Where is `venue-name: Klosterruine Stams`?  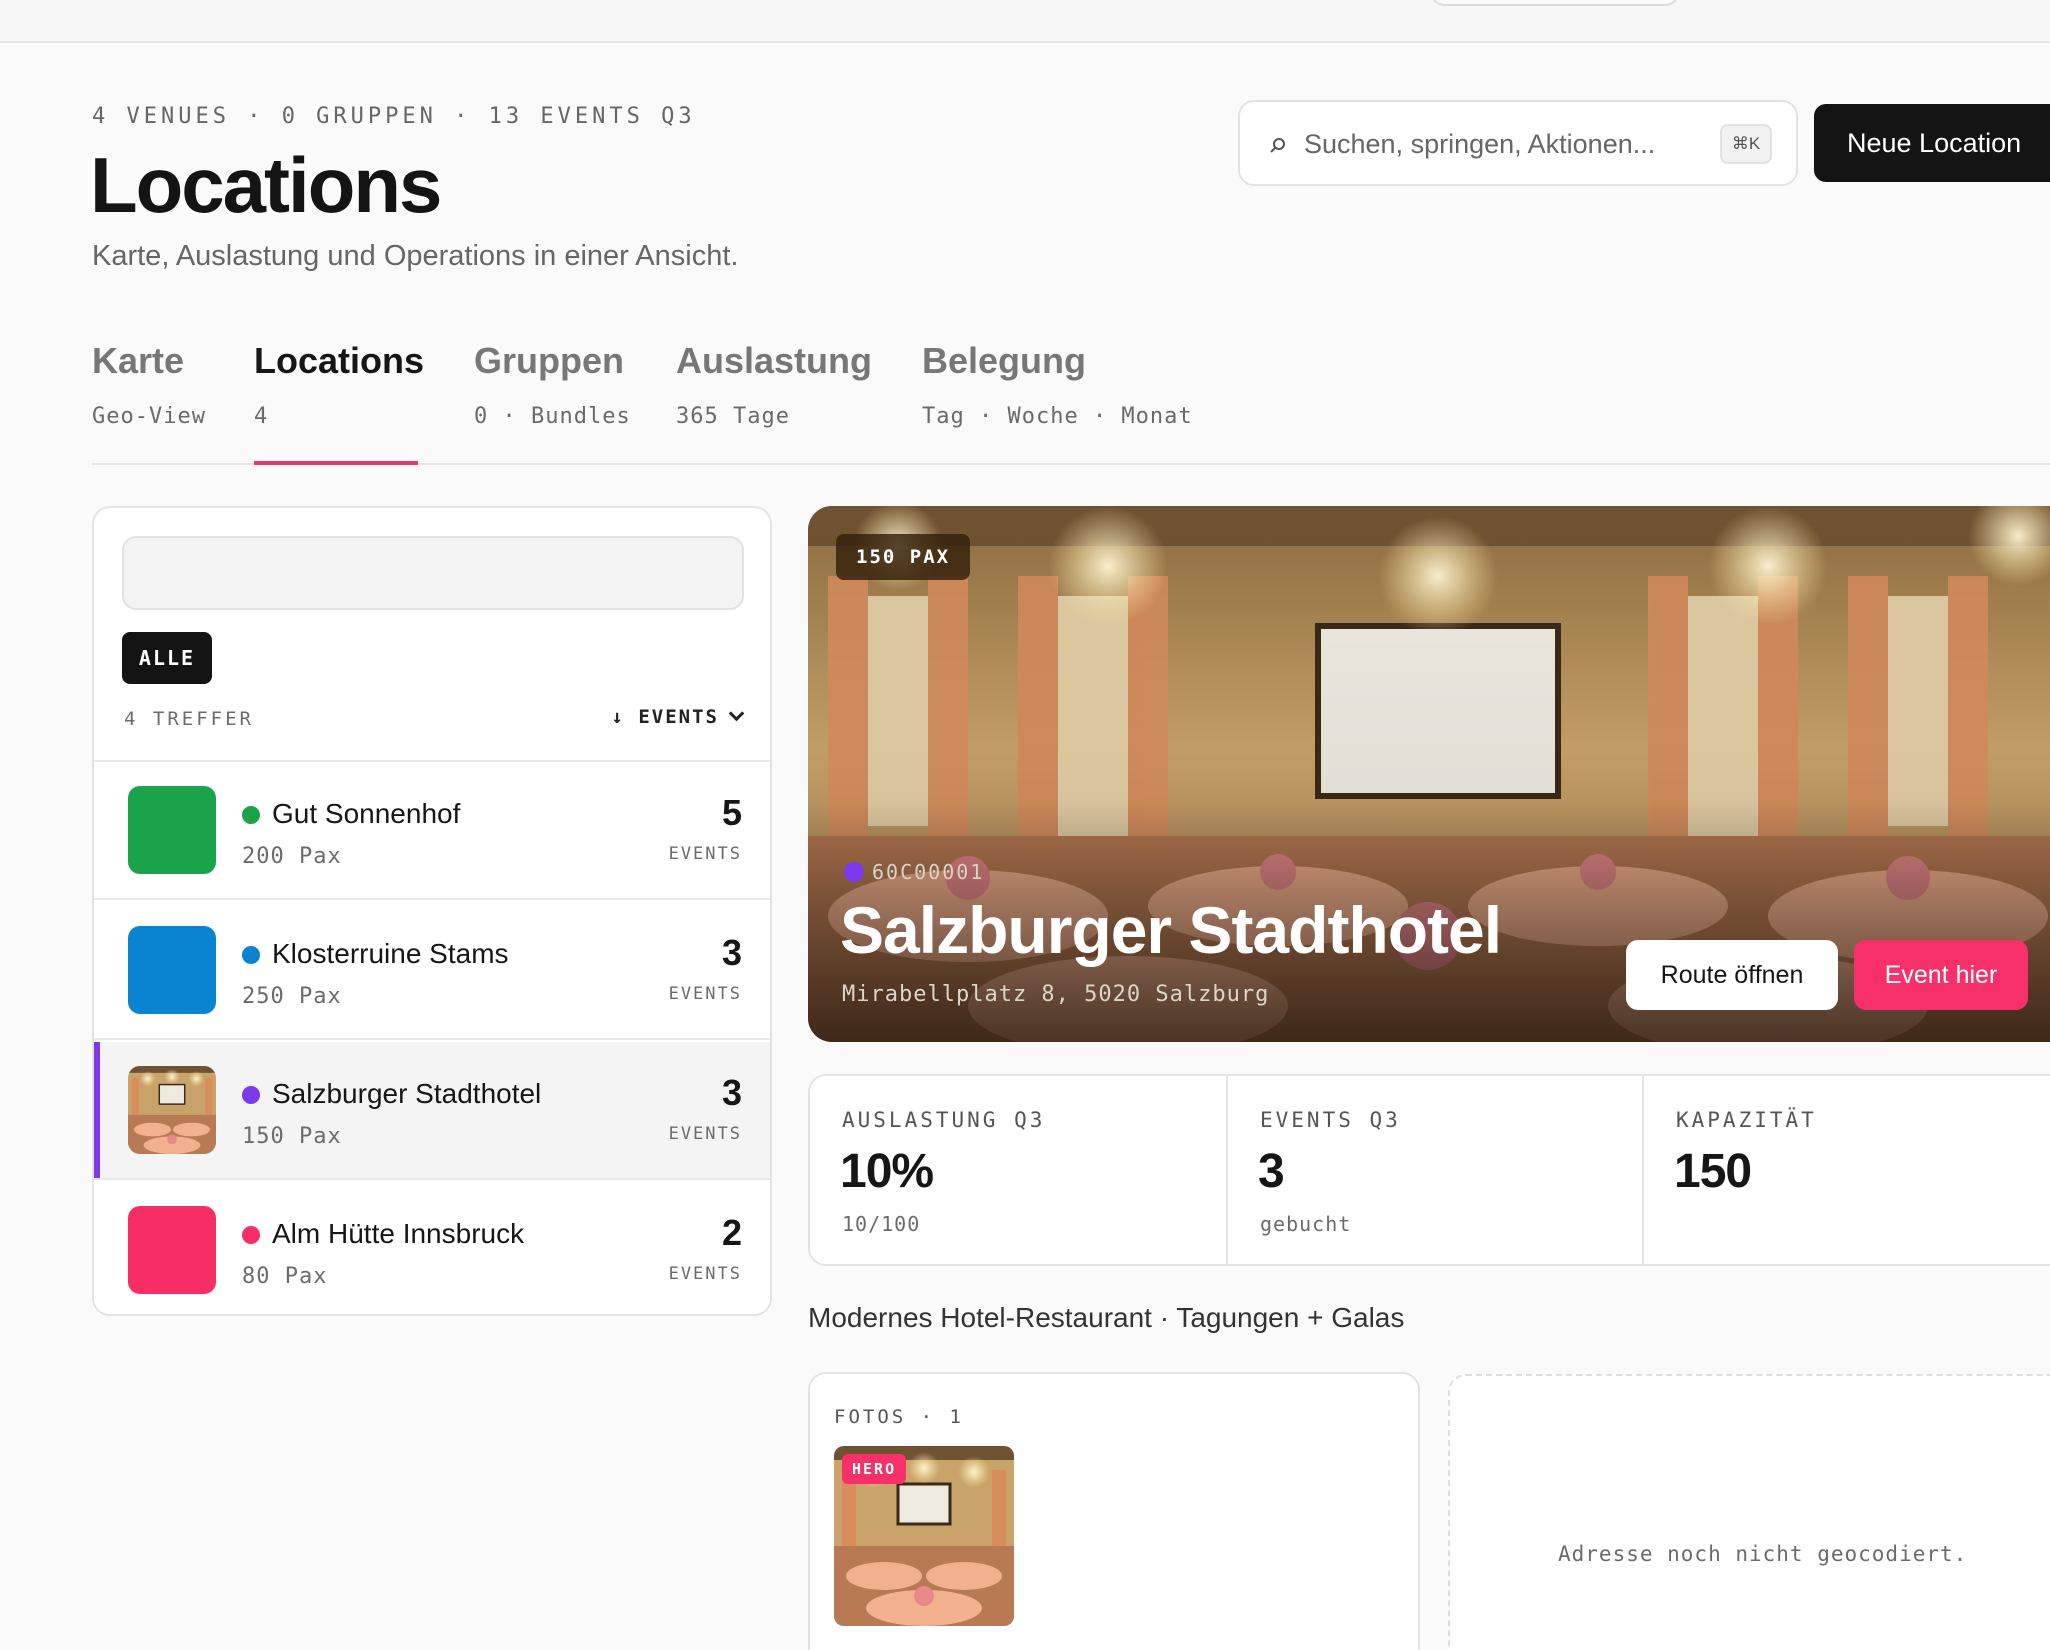 venue-name: Klosterruine Stams is located at coordinates (390, 953).